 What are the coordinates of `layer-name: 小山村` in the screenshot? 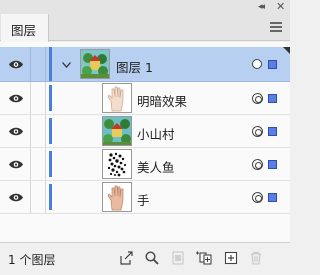 It's located at (156, 133).